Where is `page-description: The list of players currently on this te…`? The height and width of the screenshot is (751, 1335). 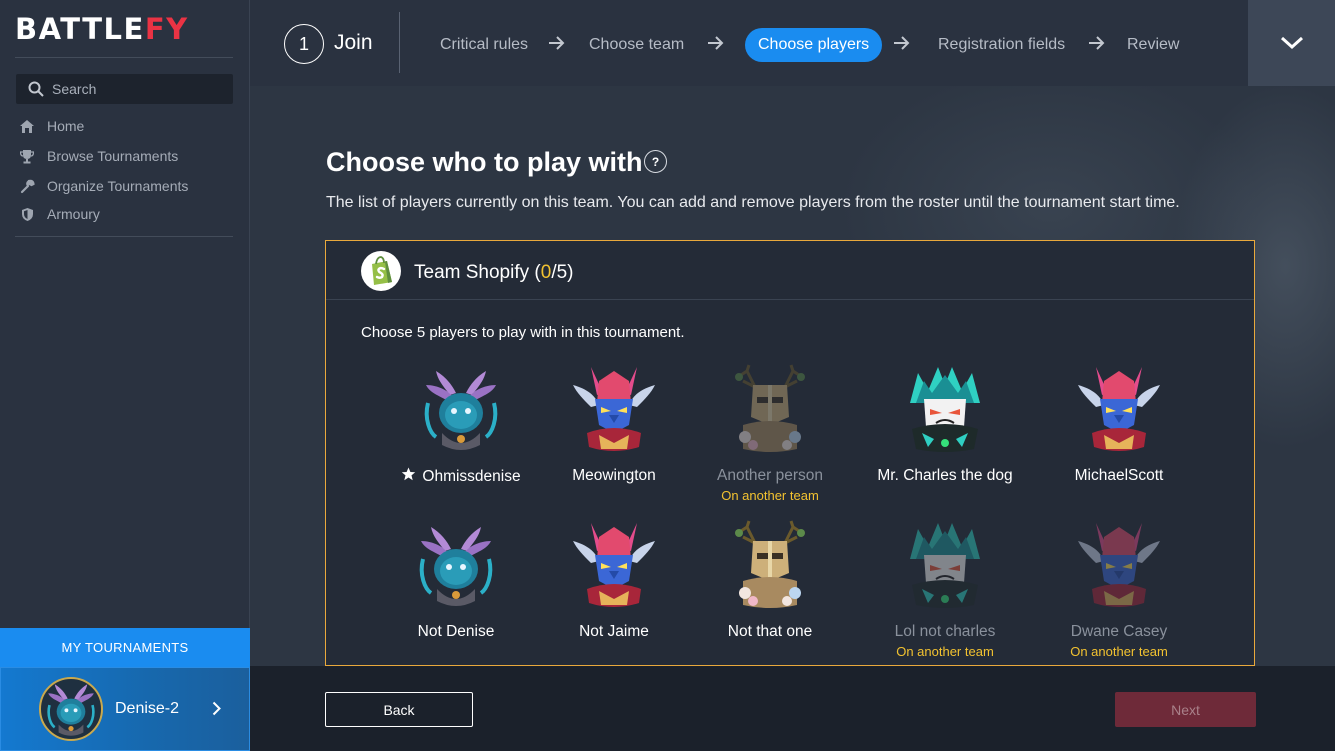 page-description: The list of players currently on this te… is located at coordinates (753, 202).